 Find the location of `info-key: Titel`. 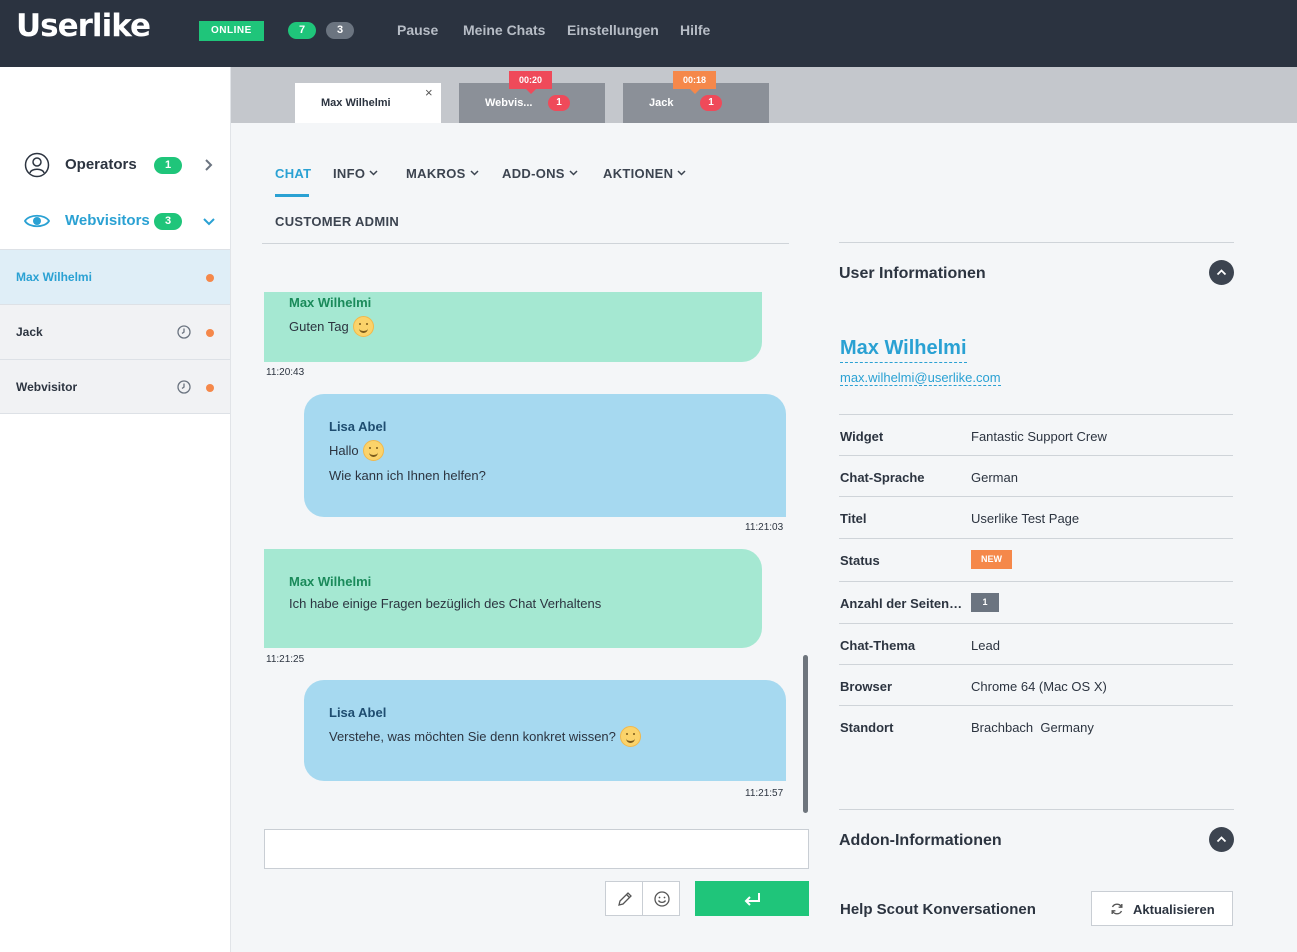

info-key: Titel is located at coordinates (853, 518).